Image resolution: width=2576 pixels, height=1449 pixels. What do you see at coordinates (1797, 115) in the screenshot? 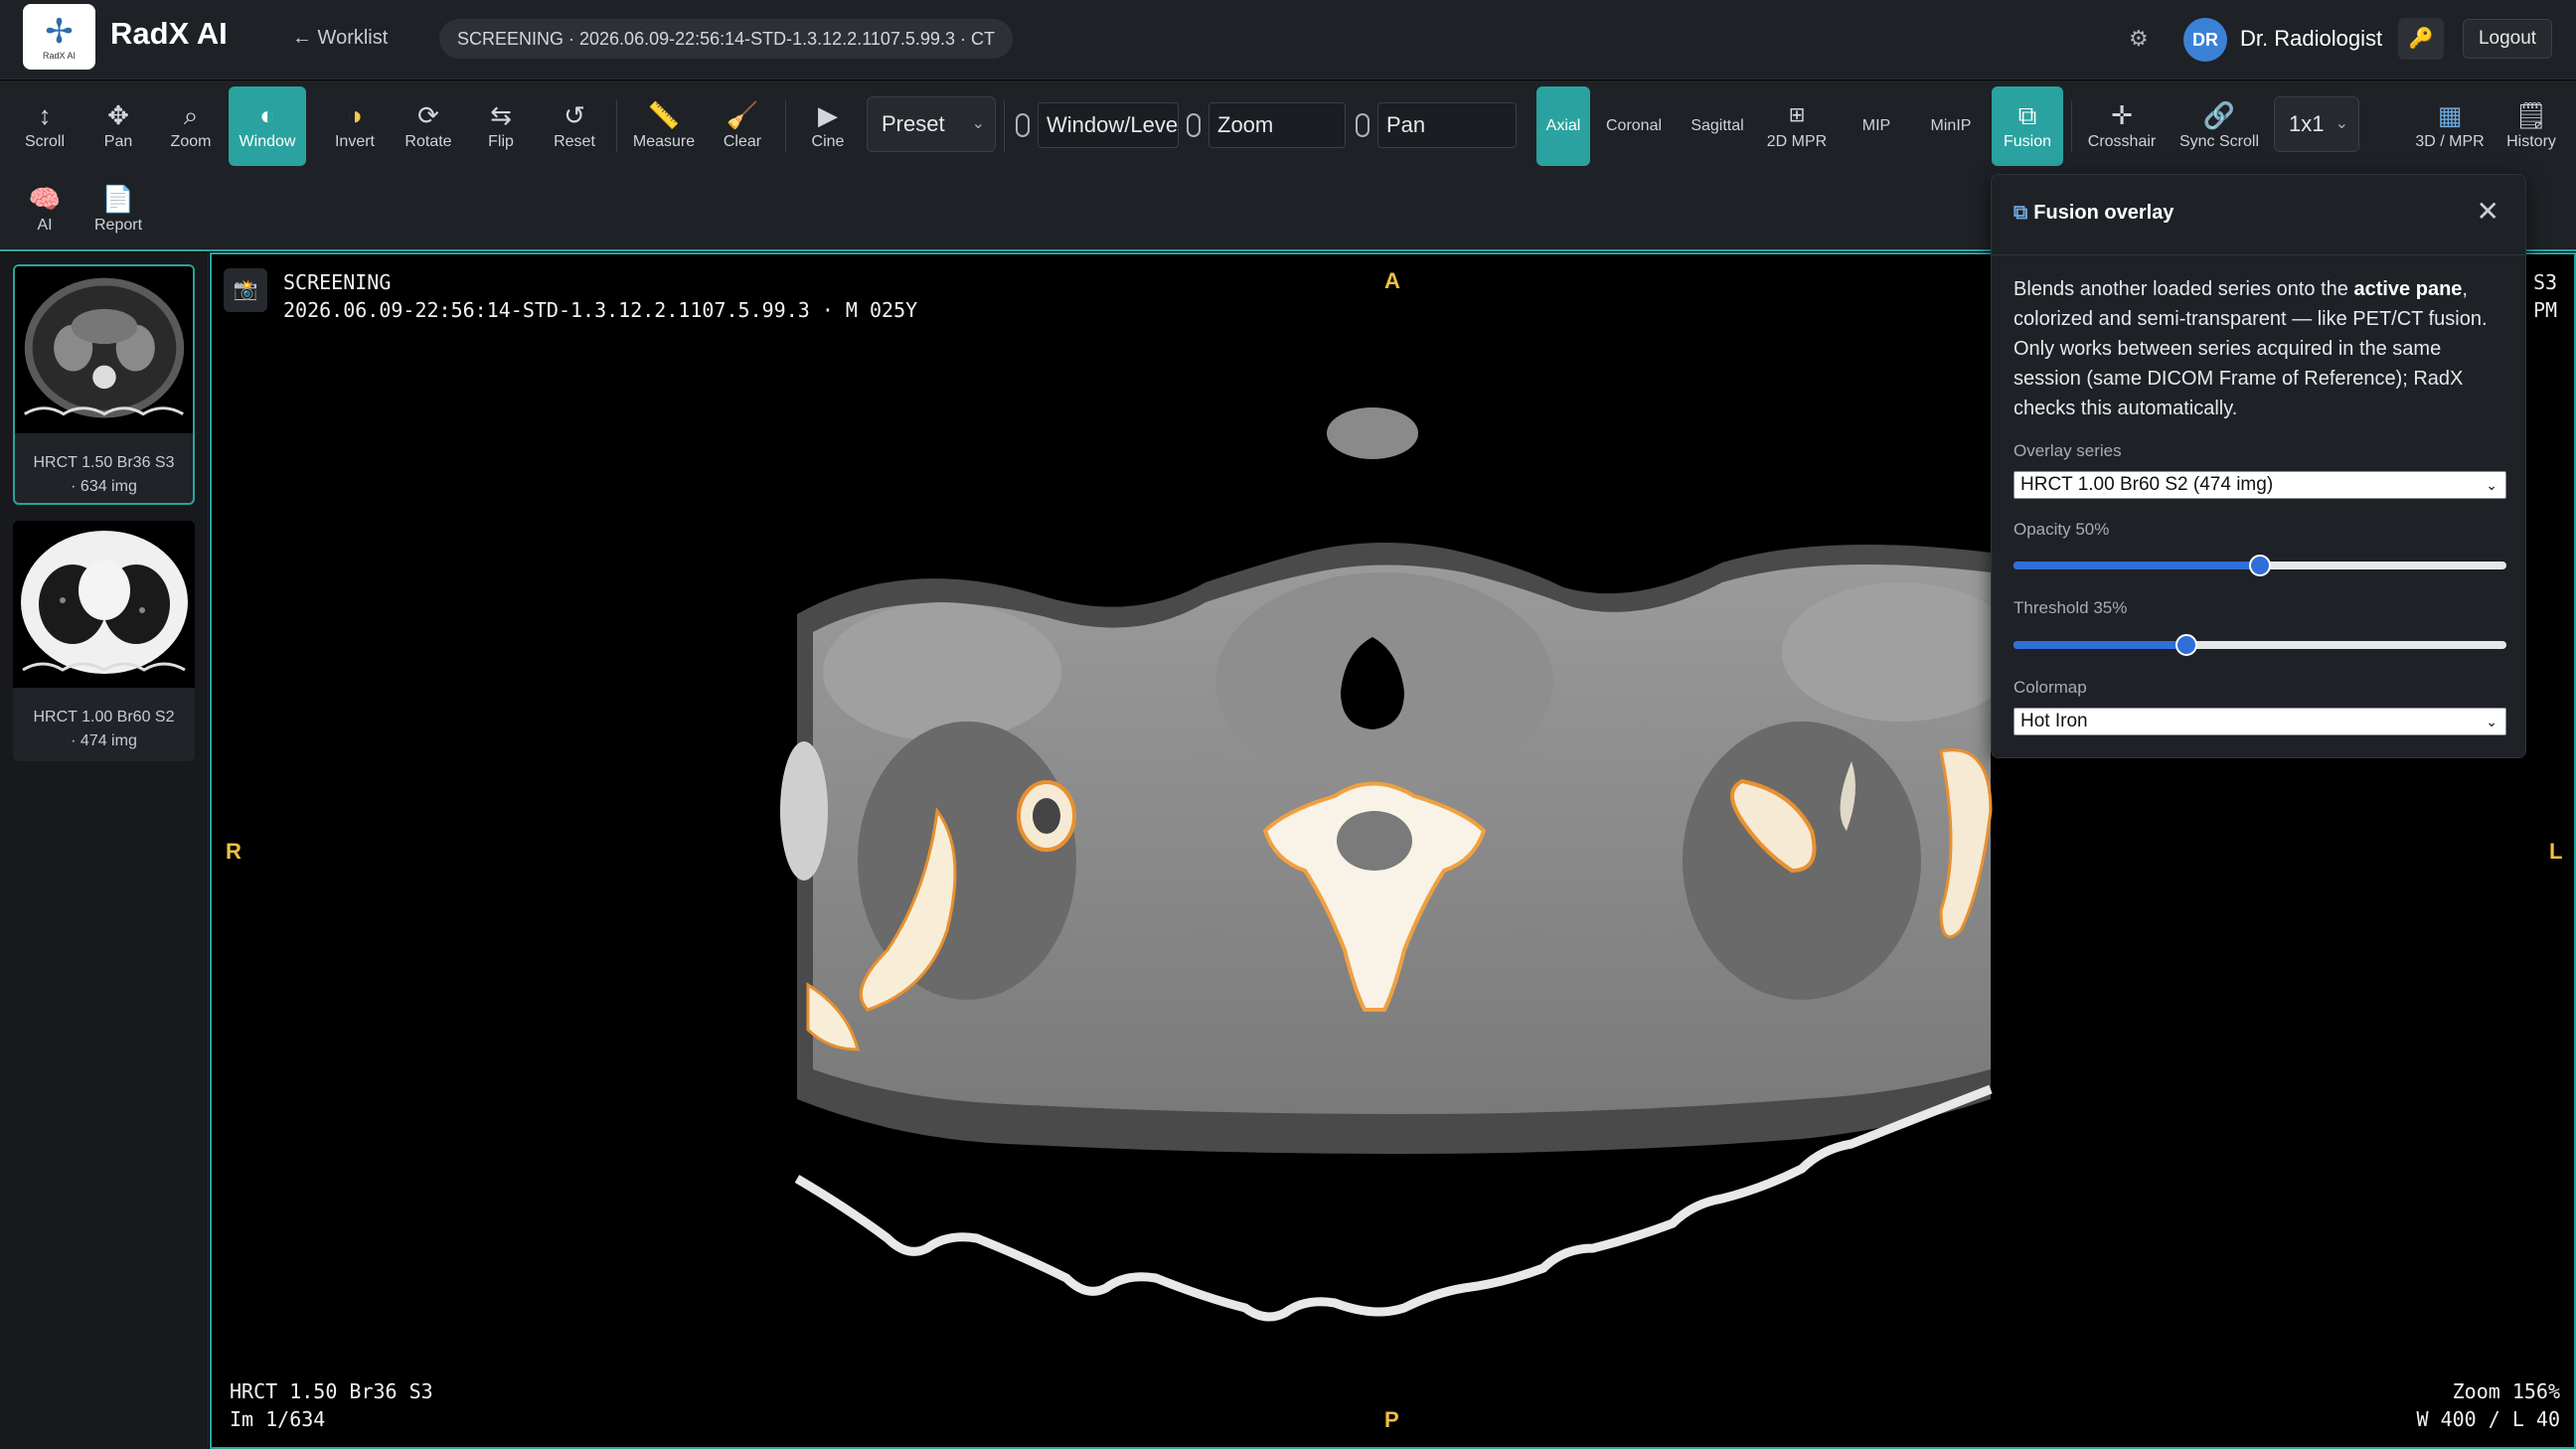
I see `grid-icon: ⊞` at bounding box center [1797, 115].